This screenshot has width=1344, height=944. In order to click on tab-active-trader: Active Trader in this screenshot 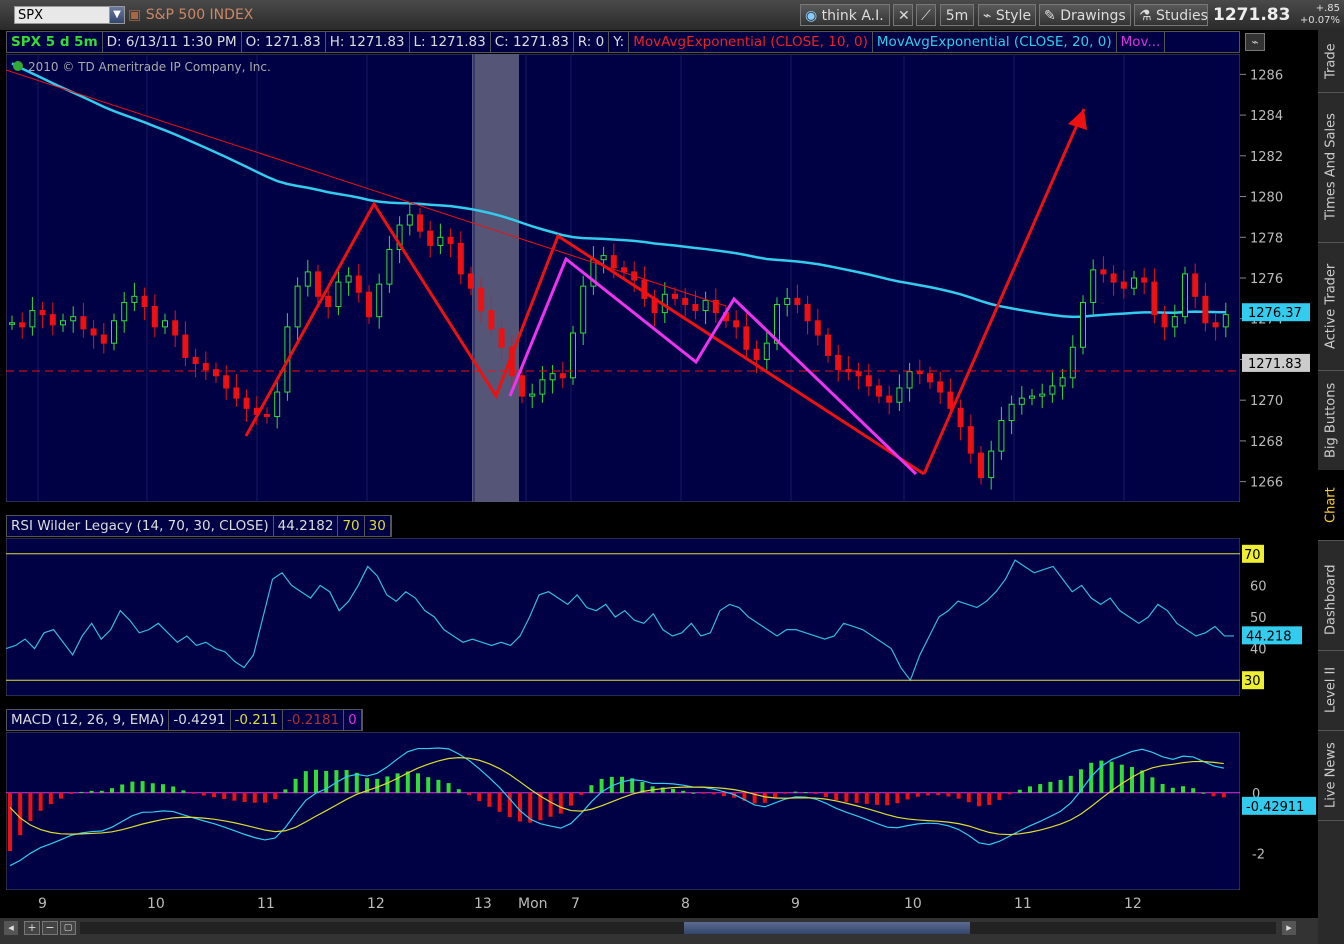, I will do `click(1331, 306)`.